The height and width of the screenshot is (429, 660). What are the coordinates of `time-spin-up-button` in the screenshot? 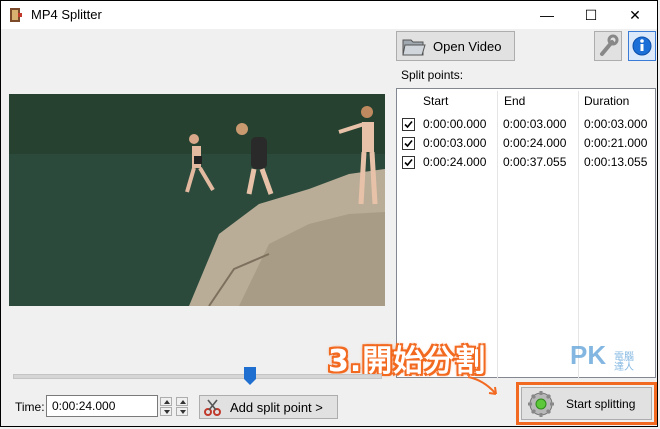 It's located at (166, 401).